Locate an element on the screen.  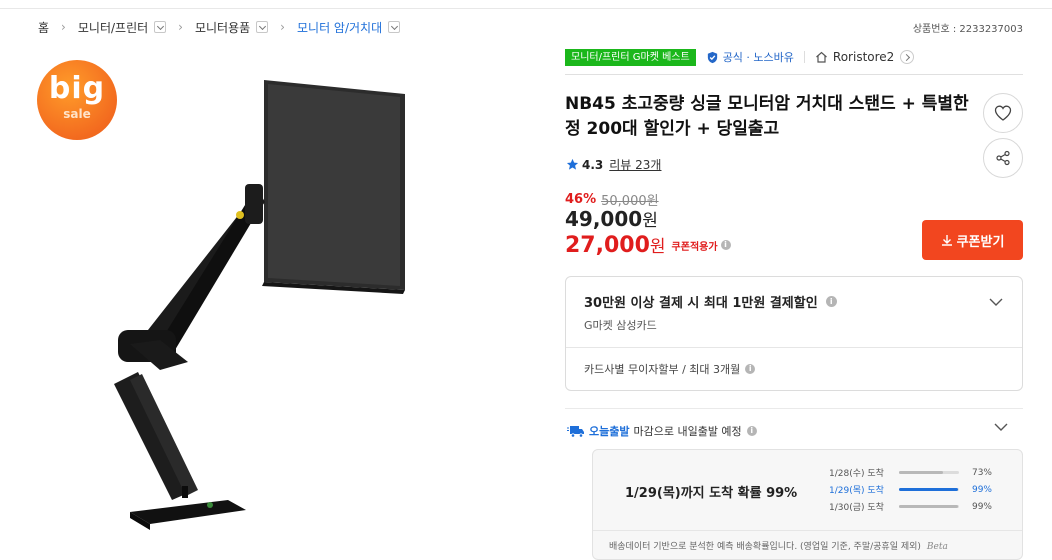
delivery-probability-headline: 1/29(목)까지 도착 확률 99% is located at coordinates (711, 493).